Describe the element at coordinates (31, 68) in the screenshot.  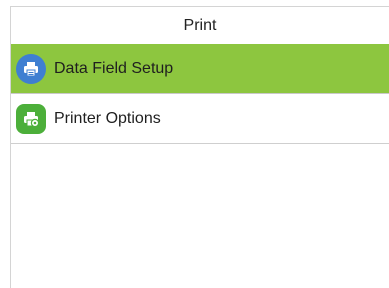
I see `printer-icon` at that location.